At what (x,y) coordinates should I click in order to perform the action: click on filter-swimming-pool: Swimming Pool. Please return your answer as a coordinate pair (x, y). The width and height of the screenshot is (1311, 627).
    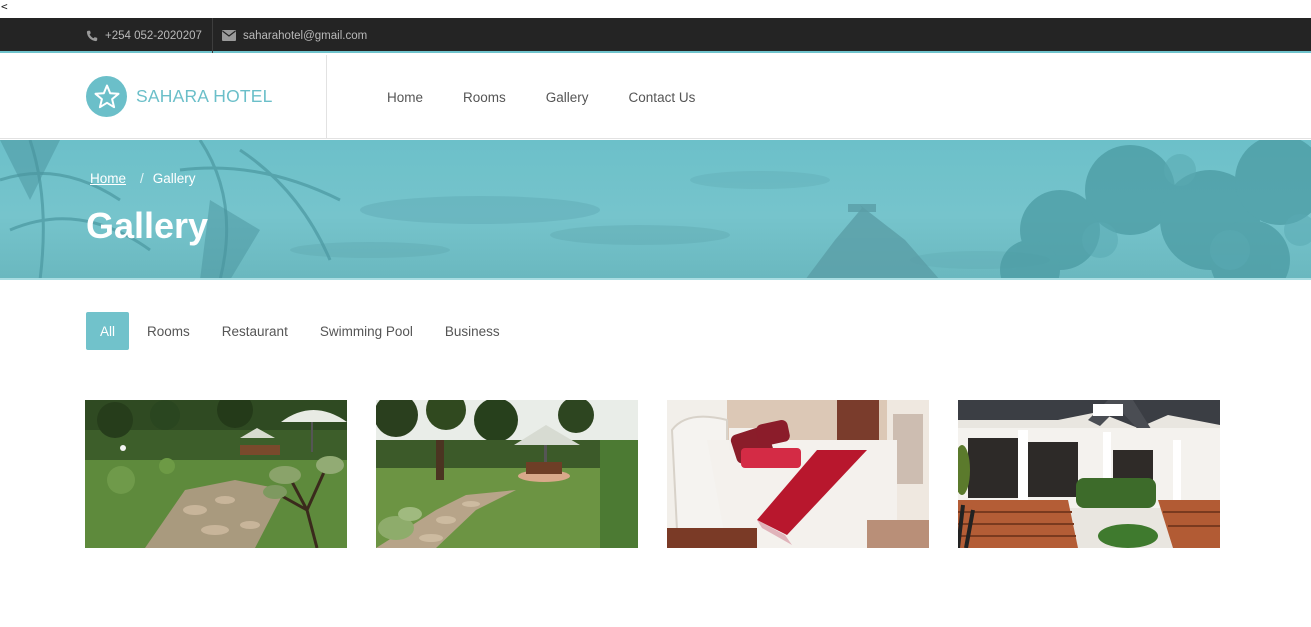
    Looking at the image, I should click on (366, 331).